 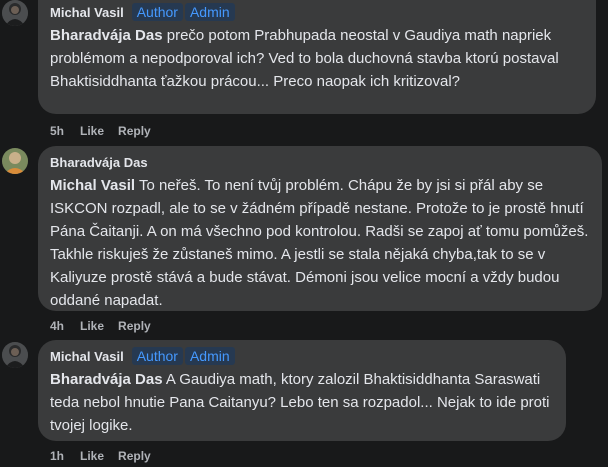 What do you see at coordinates (107, 131) in the screenshot?
I see `comment-actions: 5h Like Reply` at bounding box center [107, 131].